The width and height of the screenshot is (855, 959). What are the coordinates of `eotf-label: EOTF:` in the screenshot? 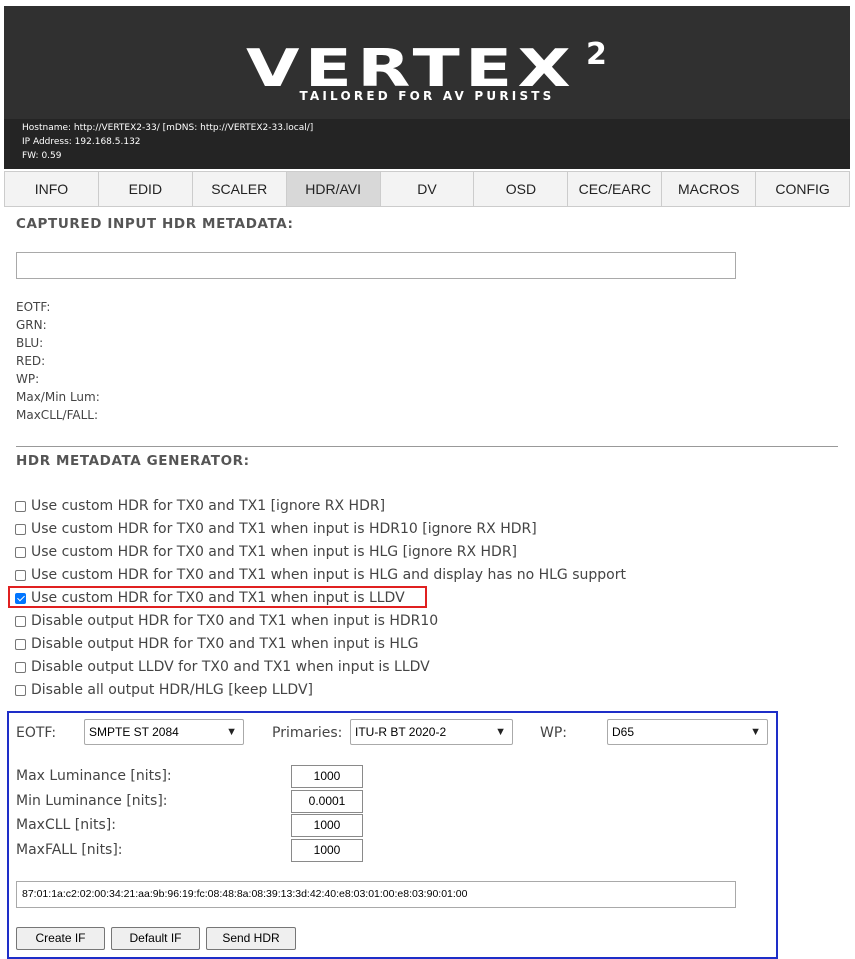 It's located at (36, 733).